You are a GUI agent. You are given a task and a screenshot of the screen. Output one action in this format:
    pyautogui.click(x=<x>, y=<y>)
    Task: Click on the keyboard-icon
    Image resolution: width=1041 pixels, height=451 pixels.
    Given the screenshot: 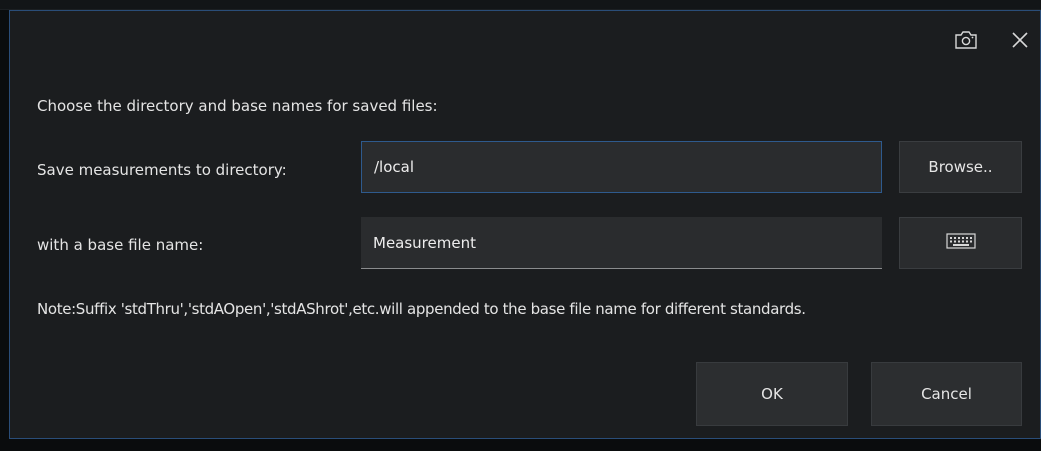 What is the action you would take?
    pyautogui.click(x=960, y=243)
    